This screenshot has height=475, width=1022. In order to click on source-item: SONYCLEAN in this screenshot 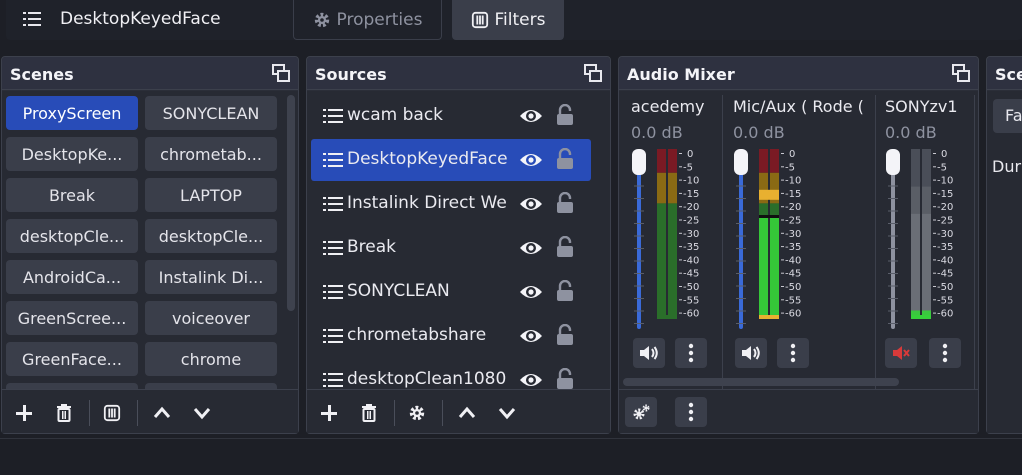, I will do `click(451, 292)`.